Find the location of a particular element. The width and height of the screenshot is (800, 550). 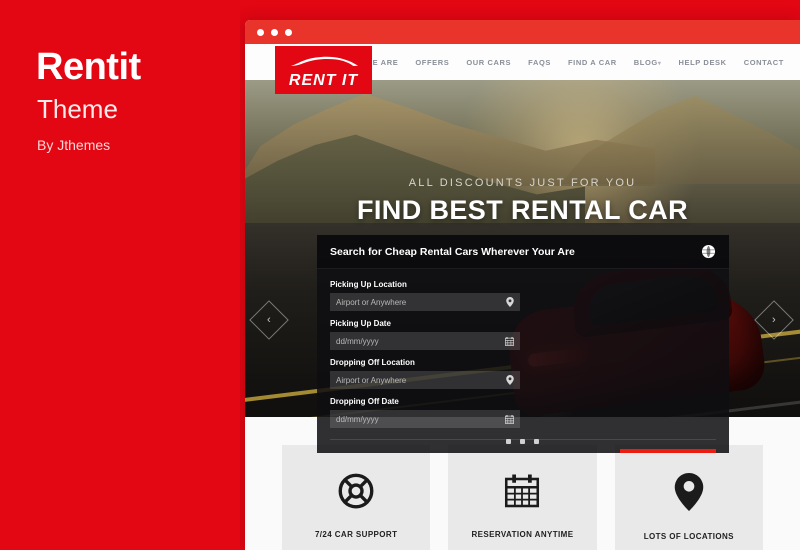

field-group-dropoff-date: Dropping Off Date dd/mm/yyyy is located at coordinates (425, 416).